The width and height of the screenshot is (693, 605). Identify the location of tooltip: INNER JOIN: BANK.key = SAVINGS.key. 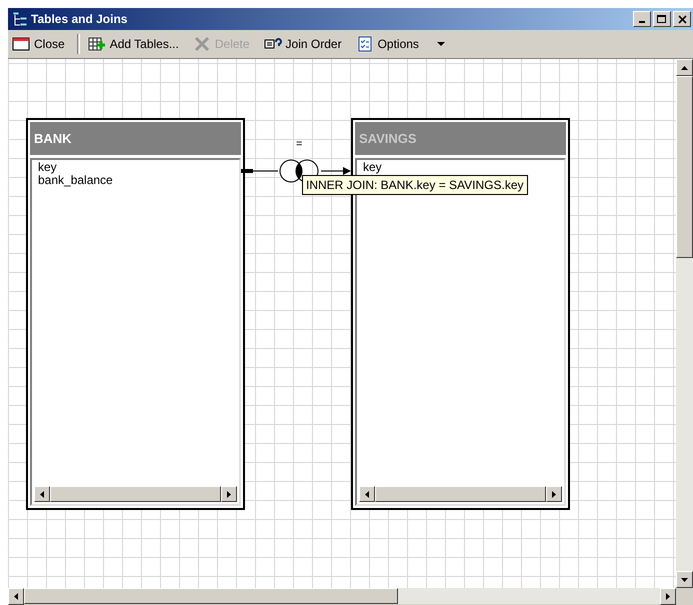
(415, 185).